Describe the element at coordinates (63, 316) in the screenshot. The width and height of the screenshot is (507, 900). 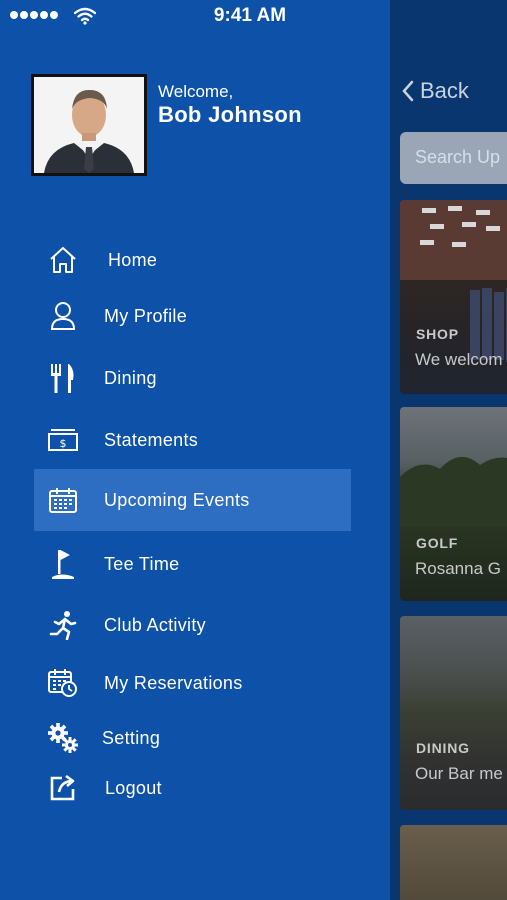
I see `user-icon` at that location.